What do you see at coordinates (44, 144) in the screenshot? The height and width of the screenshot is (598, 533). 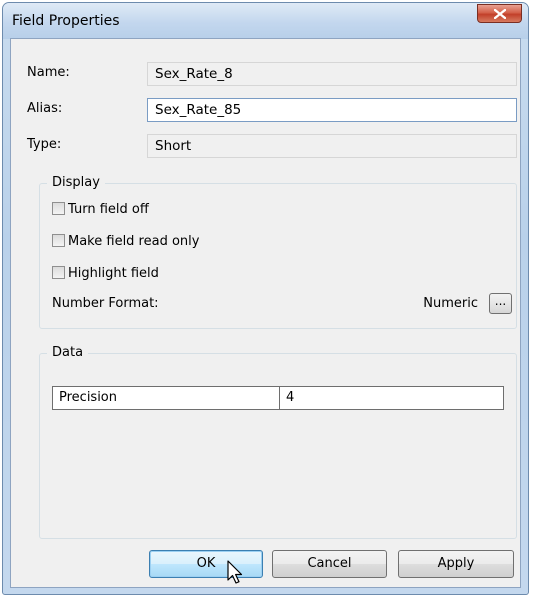 I see `type-label: Type:` at bounding box center [44, 144].